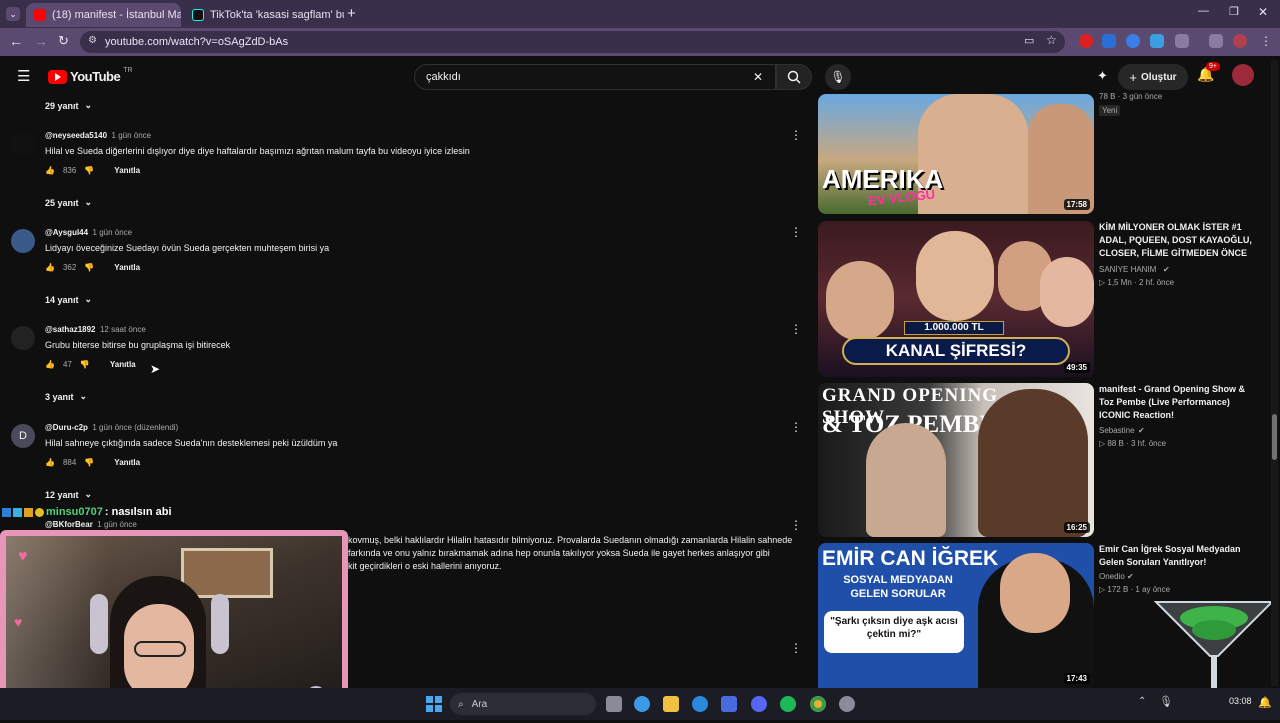 This screenshot has width=1280, height=723. I want to click on bookmark-star-icon: ☆, so click(1051, 40).